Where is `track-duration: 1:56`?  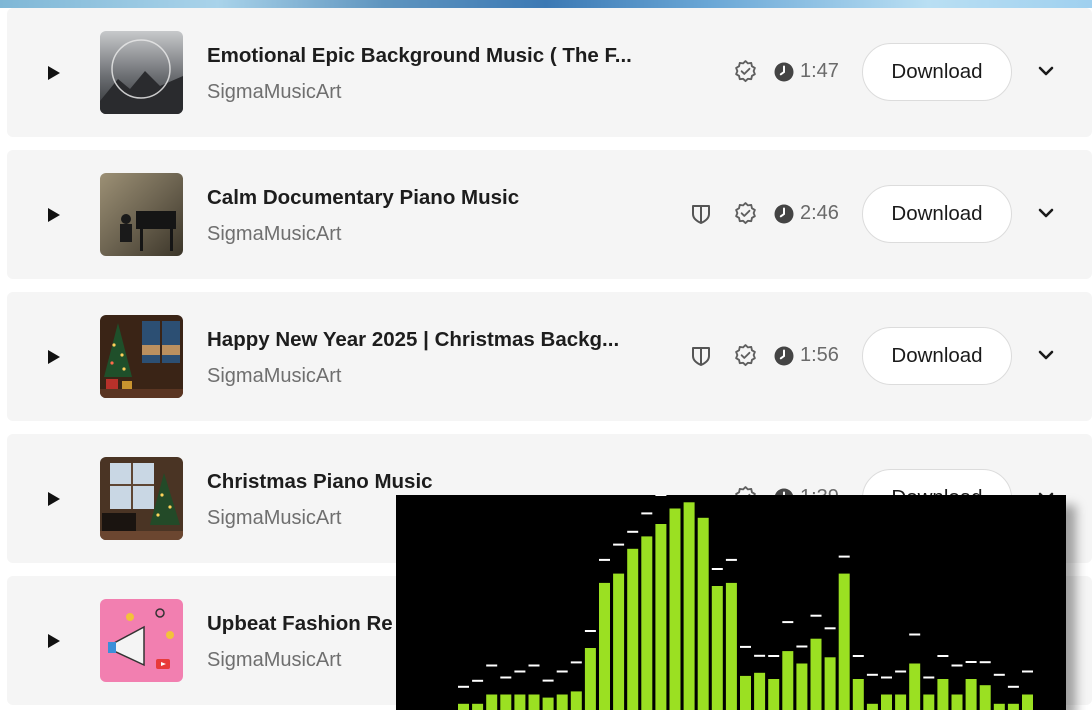 track-duration: 1:56 is located at coordinates (819, 355).